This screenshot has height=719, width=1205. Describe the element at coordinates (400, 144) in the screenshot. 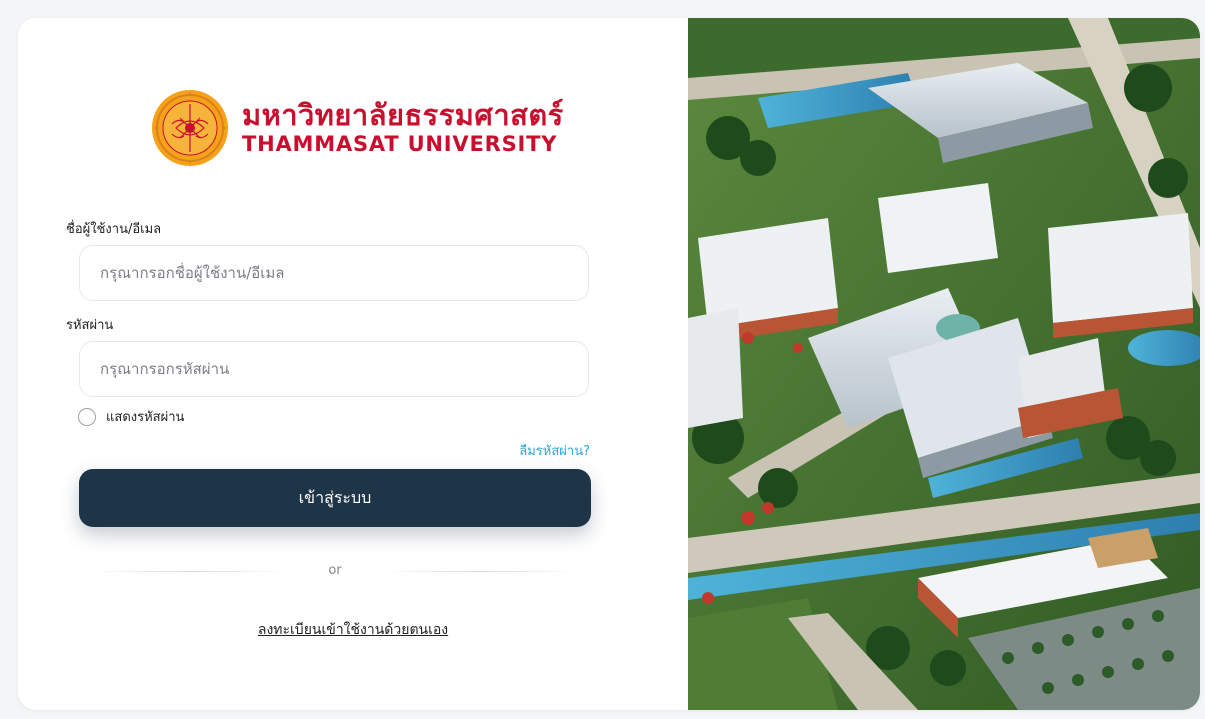

I see `university-name-english: THAMMASAT UNIVERSITY` at that location.